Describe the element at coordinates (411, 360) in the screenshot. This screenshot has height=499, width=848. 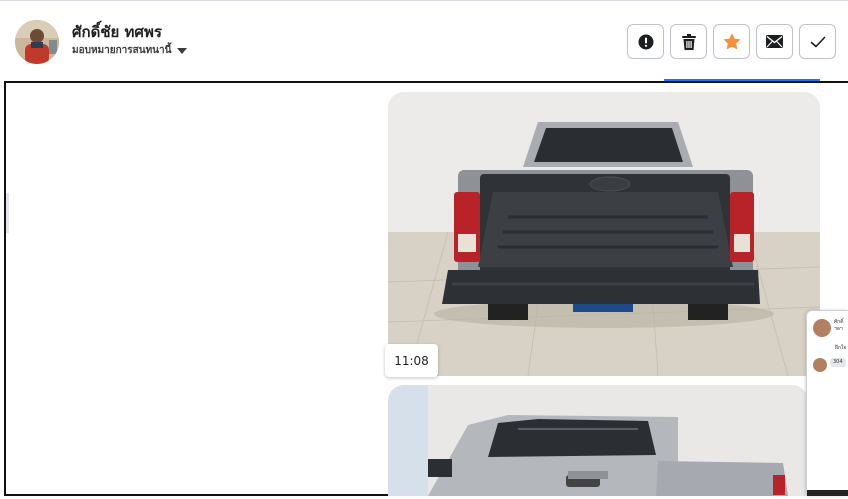
I see `message-timestamp: 11:08` at that location.